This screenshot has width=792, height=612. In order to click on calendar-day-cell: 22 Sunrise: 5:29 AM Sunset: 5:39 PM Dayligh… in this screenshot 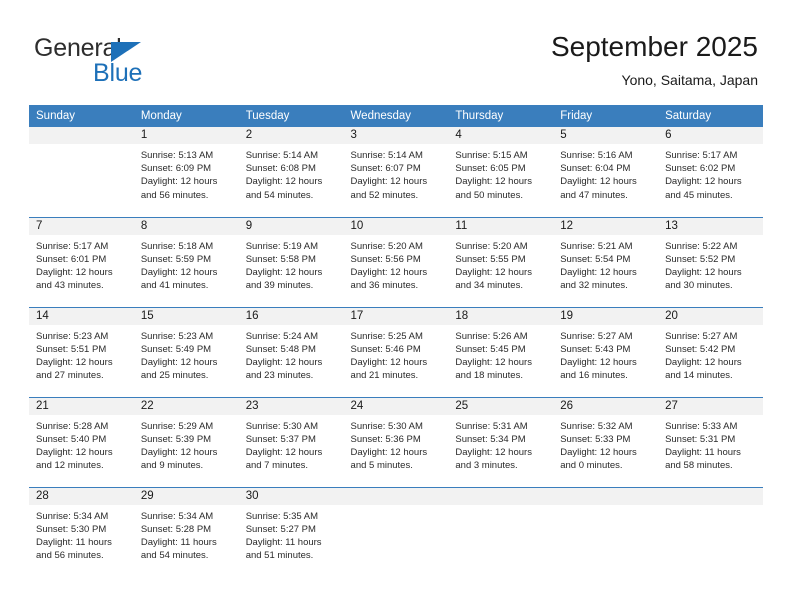, I will do `click(186, 441)`.